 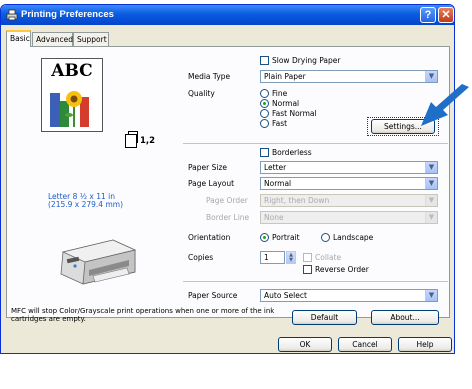 What do you see at coordinates (328, 257) in the screenshot?
I see `collate-label: Collate` at bounding box center [328, 257].